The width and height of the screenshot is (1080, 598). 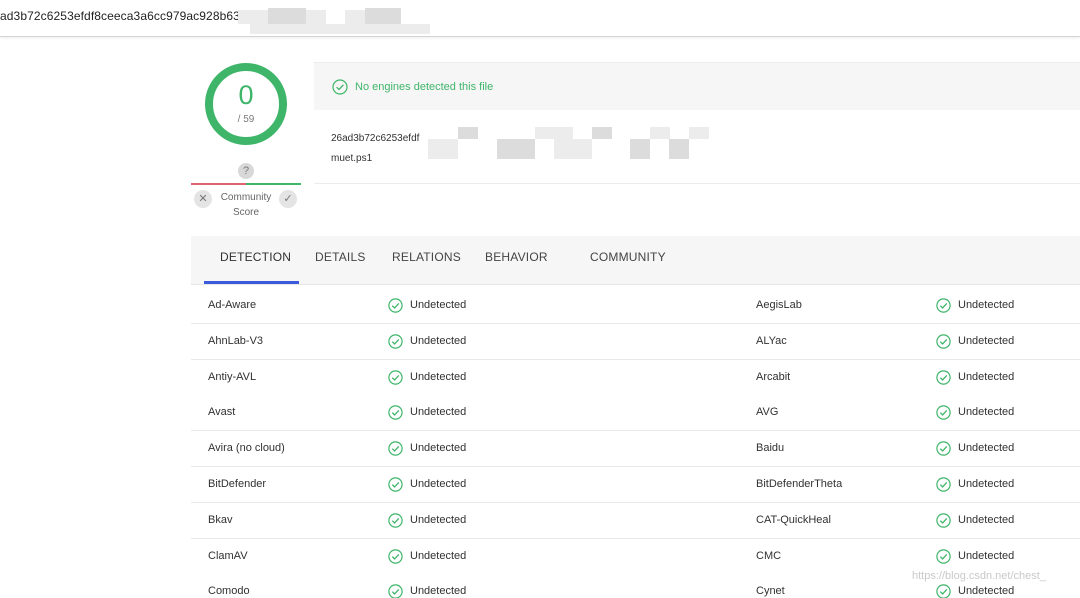 I want to click on engine-name: Avast, so click(x=222, y=412).